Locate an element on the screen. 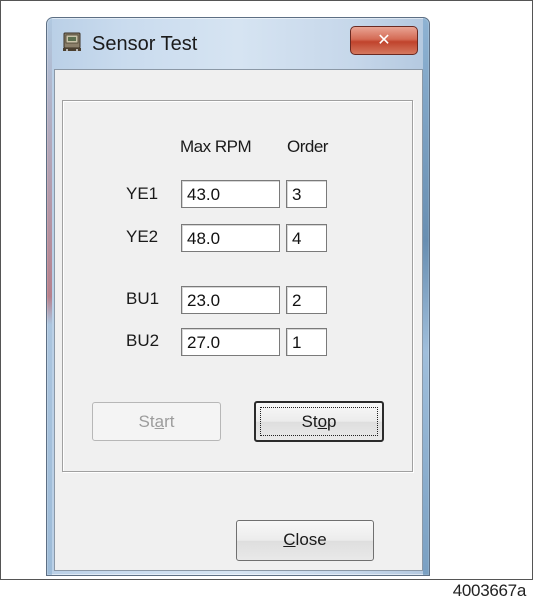 The height and width of the screenshot is (606, 536). start-label-a: St is located at coordinates (146, 421).